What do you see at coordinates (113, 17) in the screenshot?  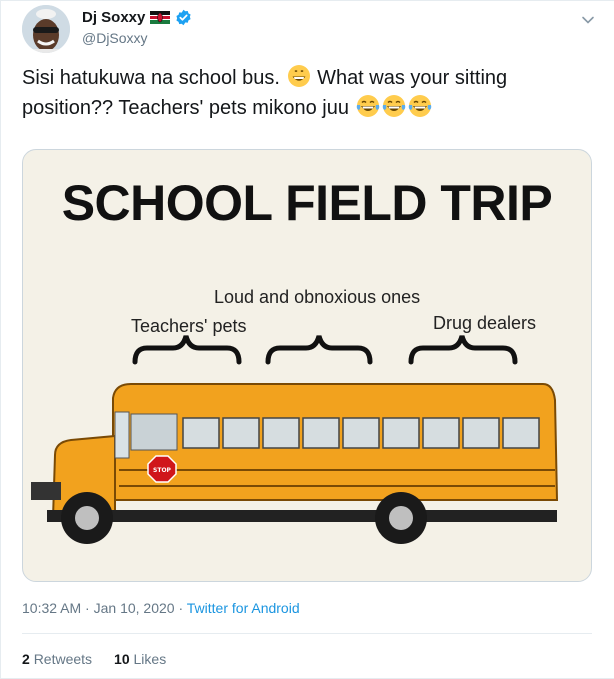 I see `display-name: Dj Soxxy` at bounding box center [113, 17].